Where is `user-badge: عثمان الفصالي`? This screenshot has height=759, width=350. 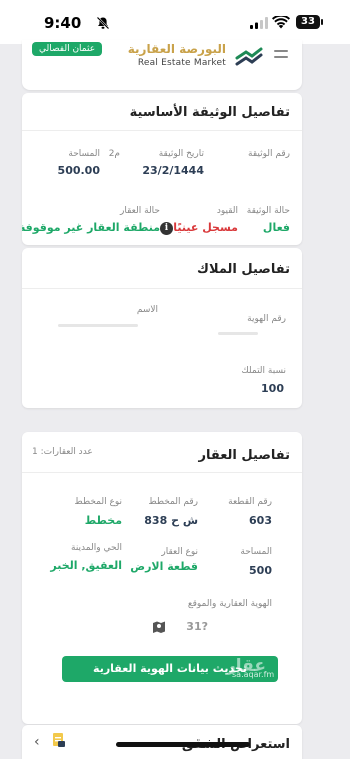 user-badge: عثمان الفصالي is located at coordinates (67, 49).